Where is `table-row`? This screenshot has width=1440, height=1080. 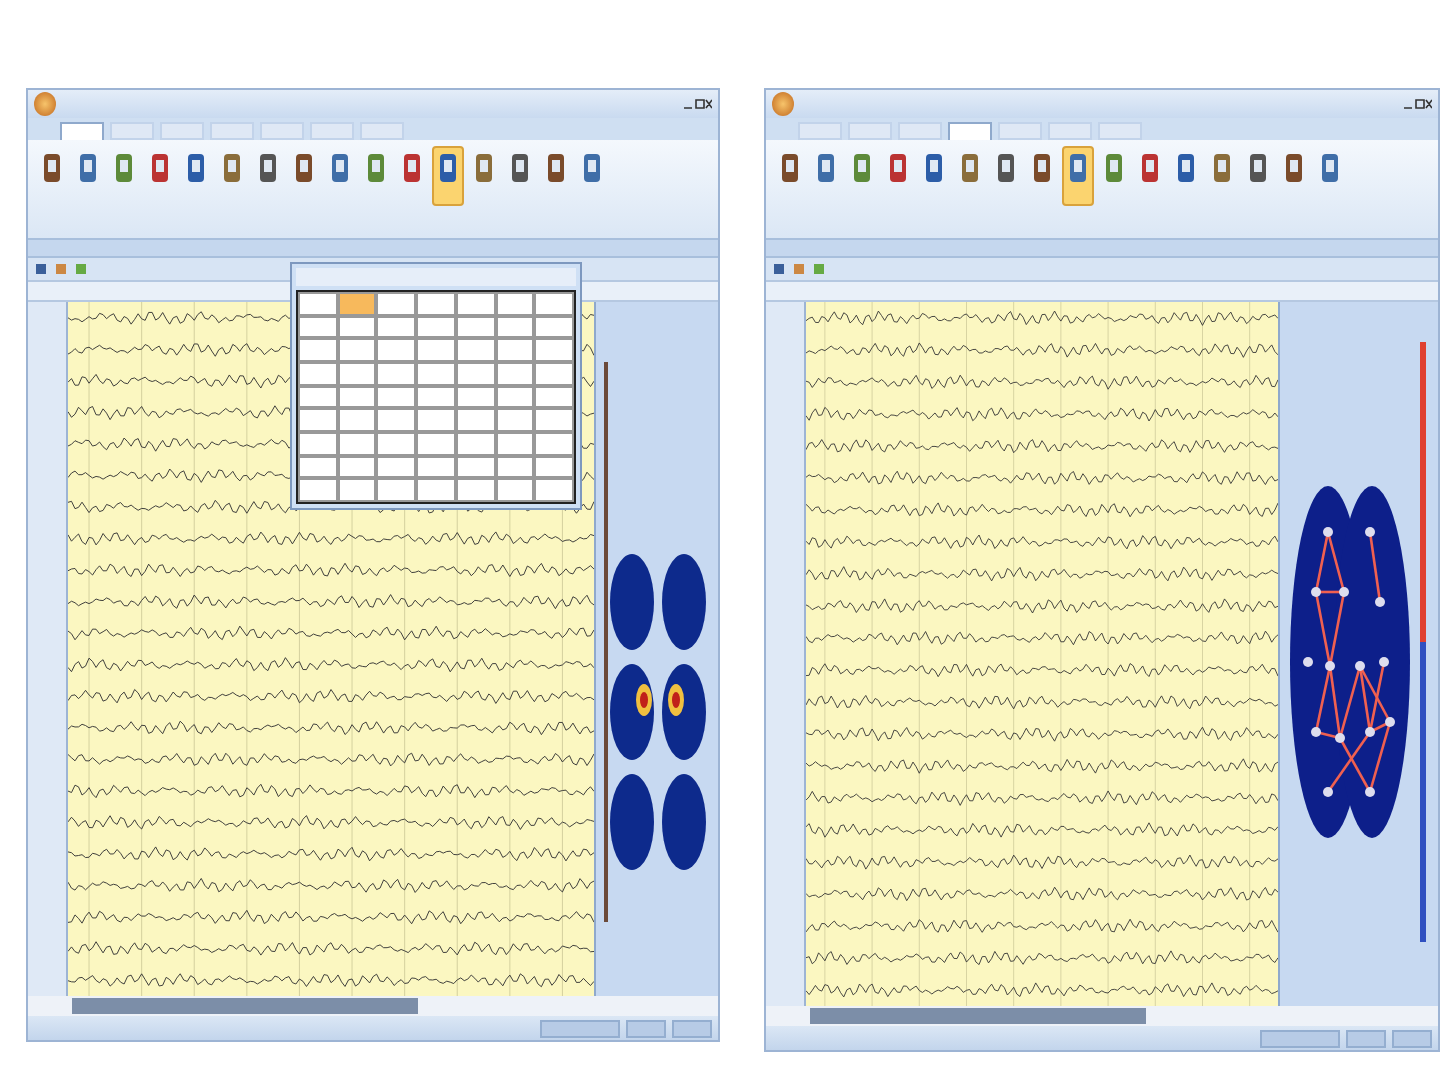
table-row is located at coordinates (436, 490).